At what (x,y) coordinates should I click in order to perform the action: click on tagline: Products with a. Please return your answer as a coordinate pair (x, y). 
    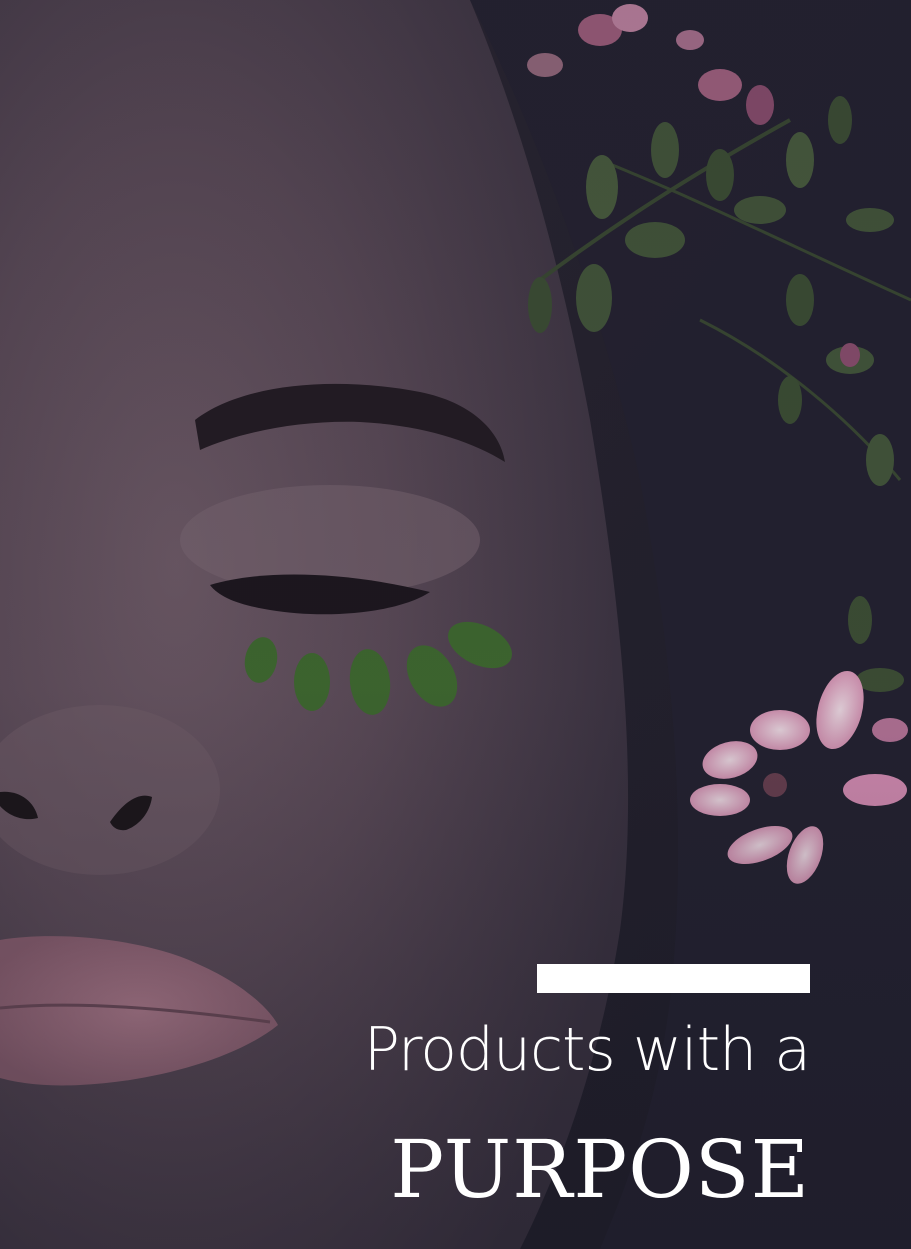
    Looking at the image, I should click on (587, 1050).